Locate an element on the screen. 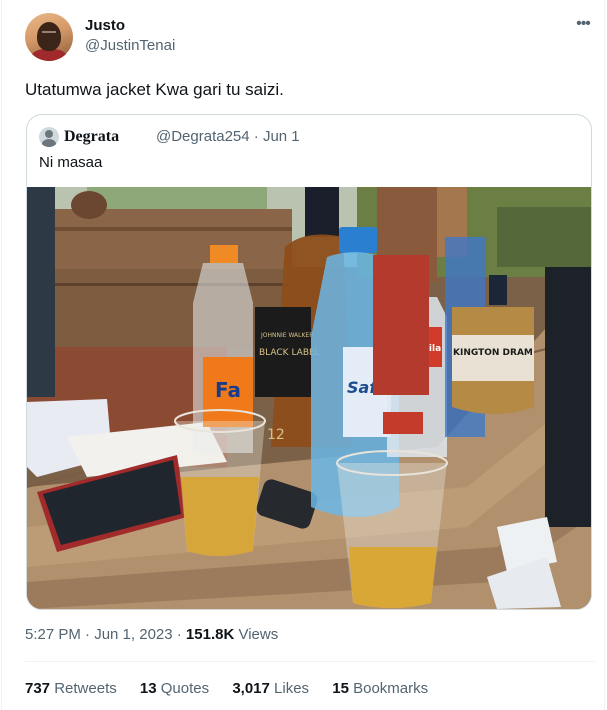 The height and width of the screenshot is (710, 607). bookmarks-stat: 15 Bookmarks is located at coordinates (380, 689).